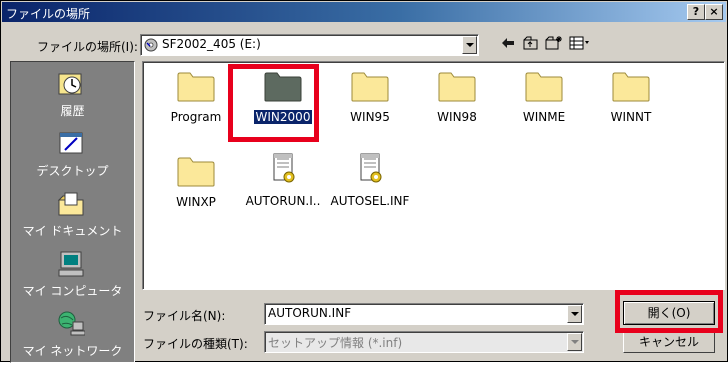  Describe the element at coordinates (424, 342) in the screenshot. I see `filetype-combo: セットアップ情報 (*.inf)` at that location.